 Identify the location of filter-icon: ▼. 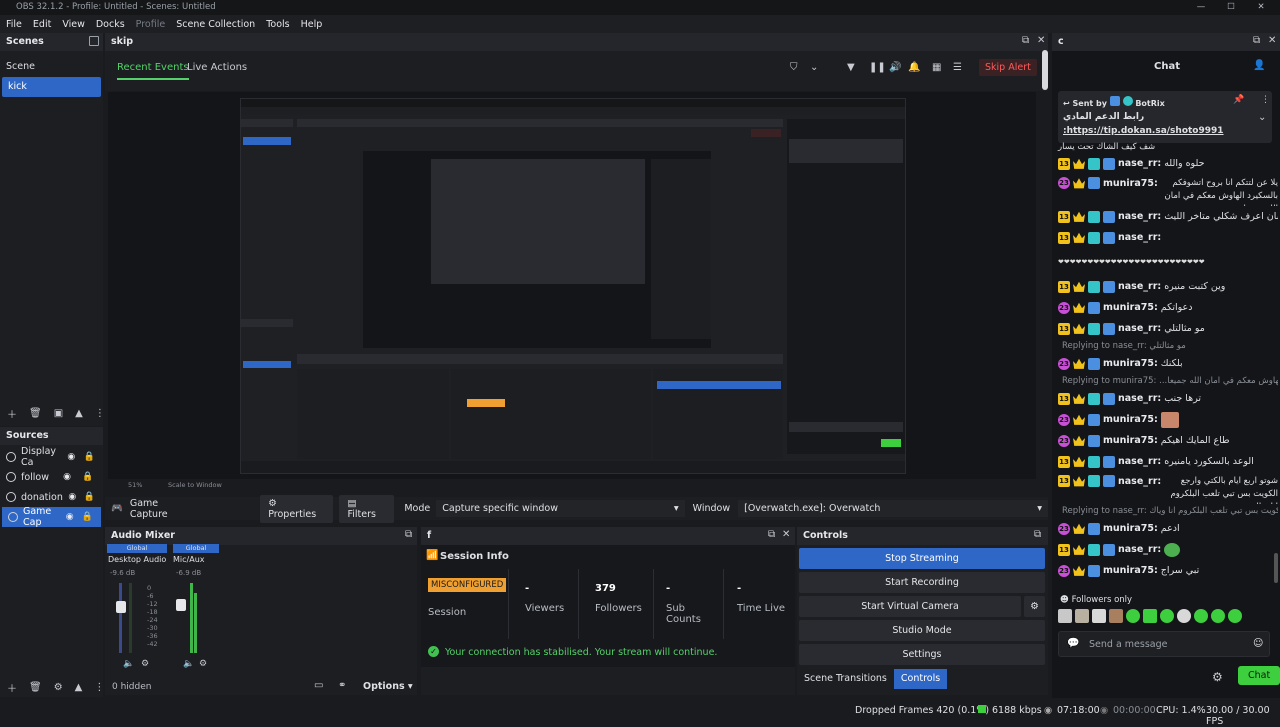
(851, 67).